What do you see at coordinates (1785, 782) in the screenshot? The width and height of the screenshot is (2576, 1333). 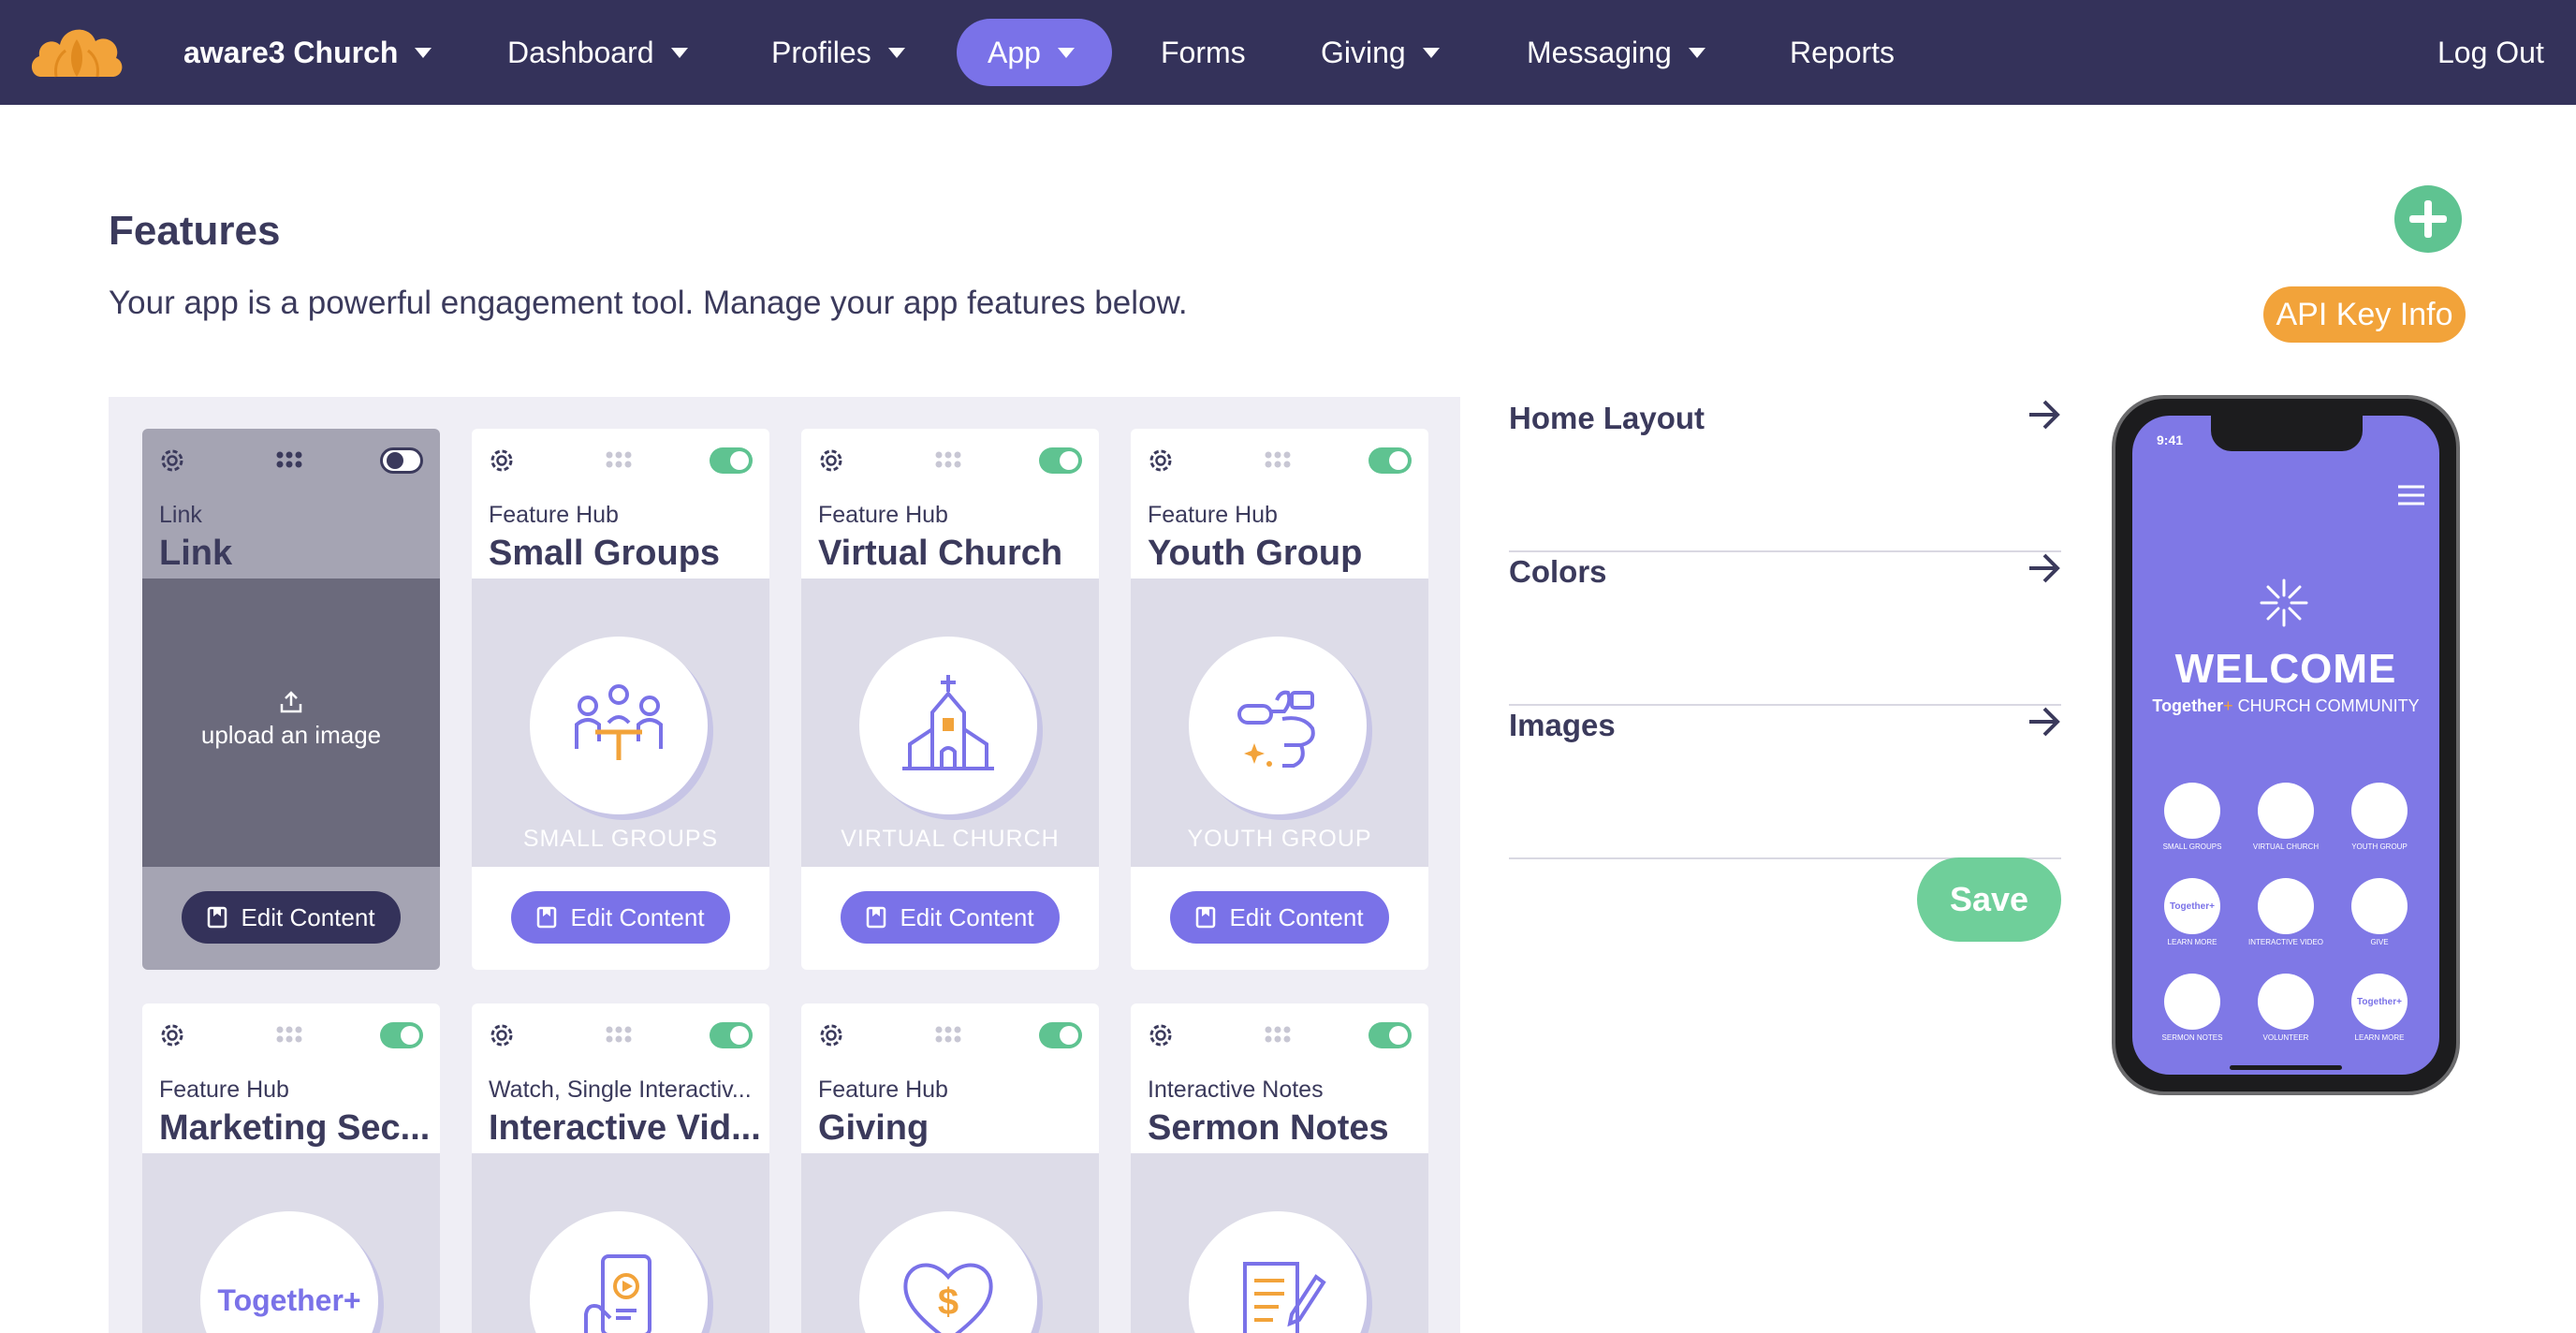 I see `settings-row-images: Images` at bounding box center [1785, 782].